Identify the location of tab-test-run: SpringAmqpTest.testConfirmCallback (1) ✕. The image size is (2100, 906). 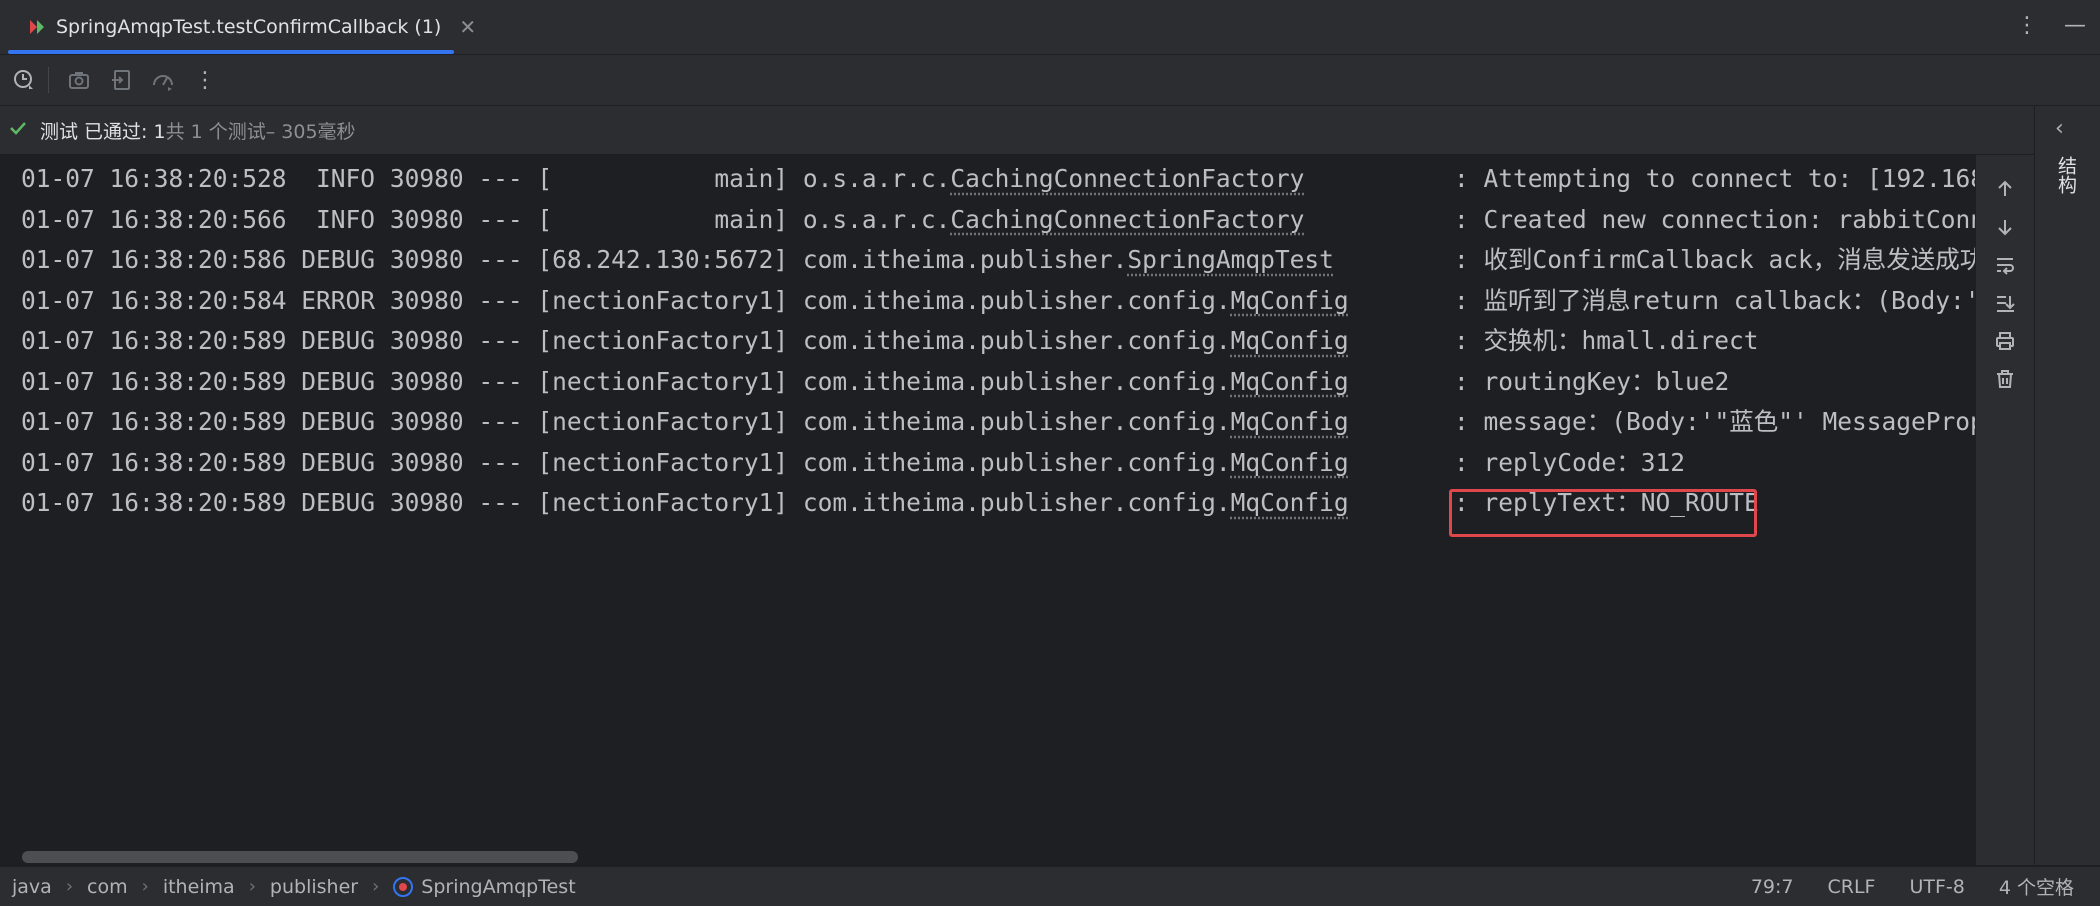
(242, 27).